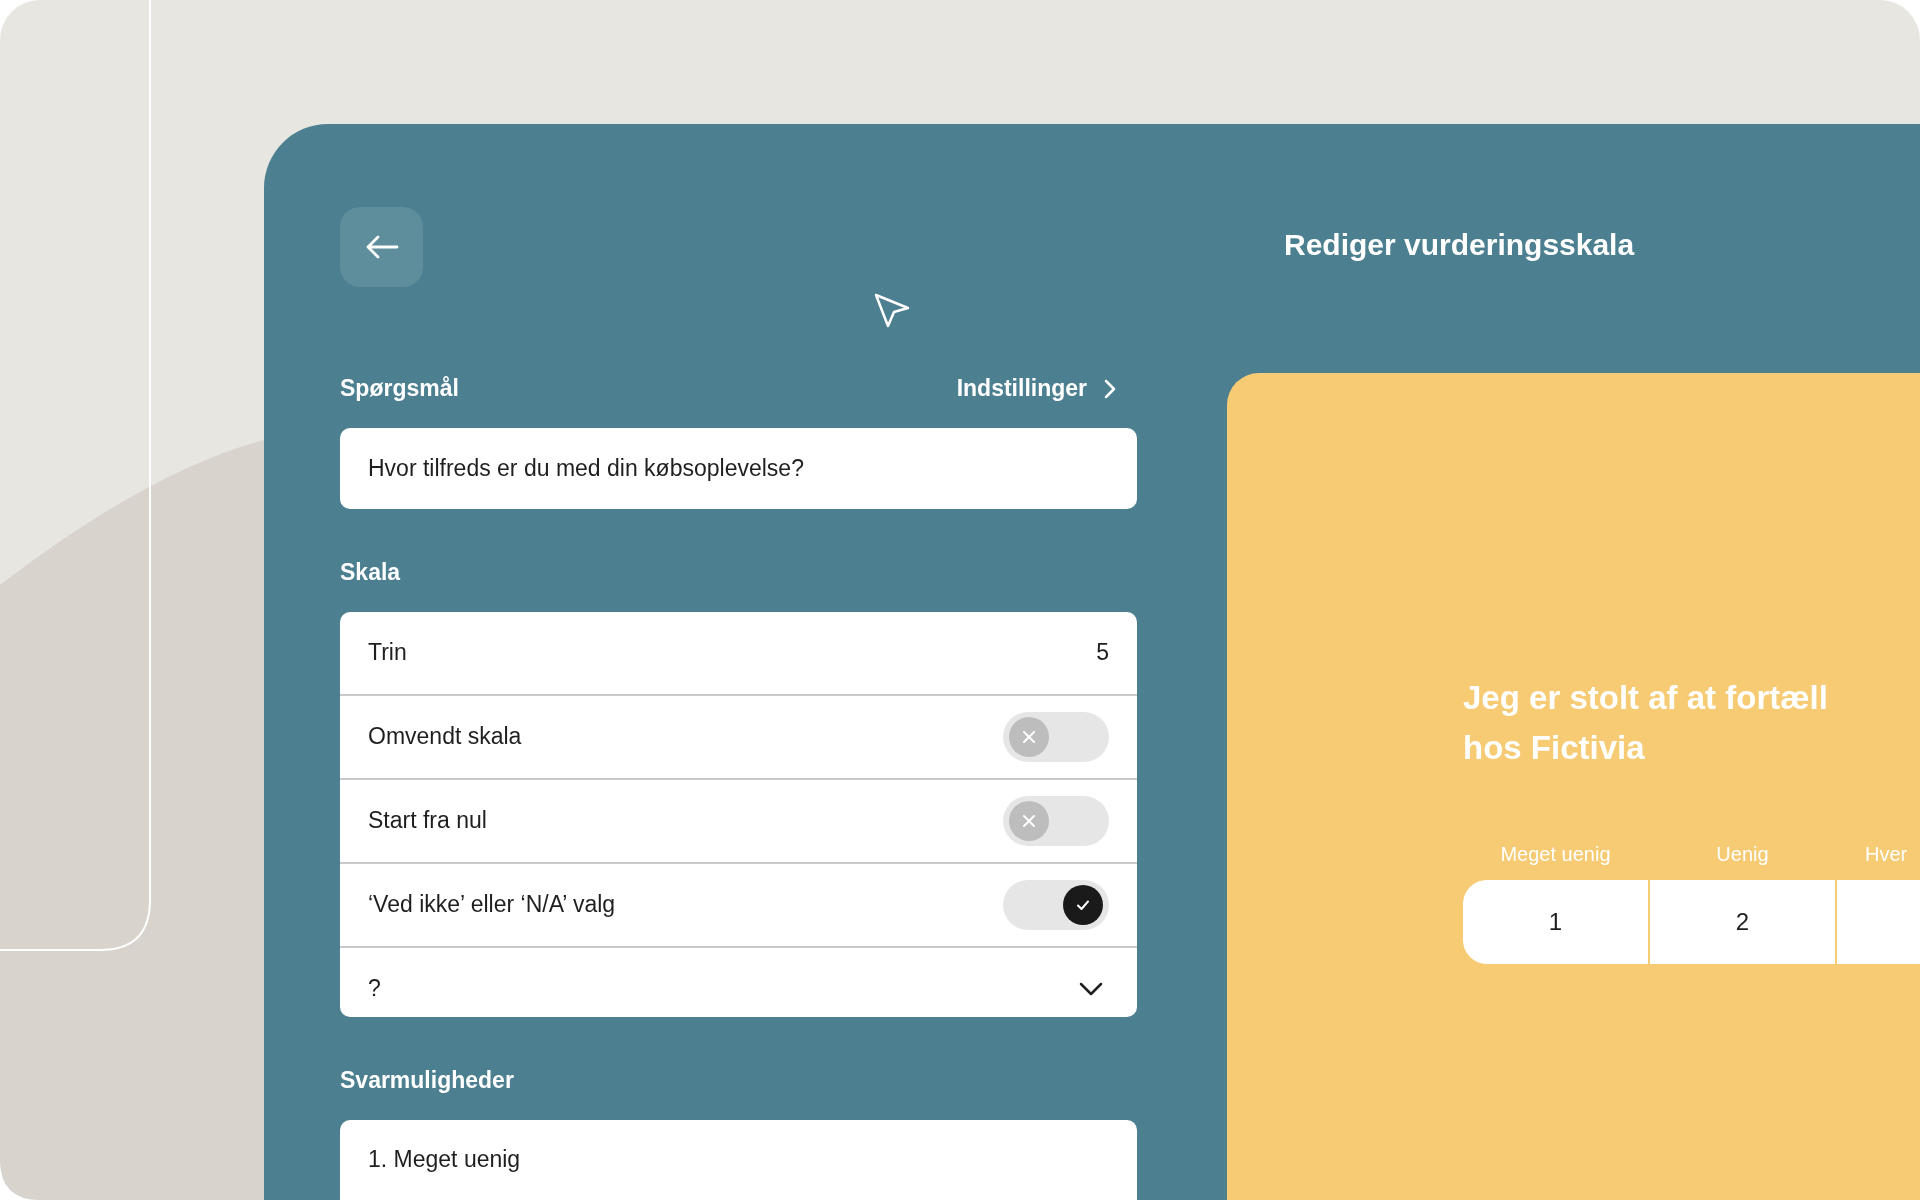 The height and width of the screenshot is (1200, 1920). I want to click on section-label: Spørgsmål, so click(399, 389).